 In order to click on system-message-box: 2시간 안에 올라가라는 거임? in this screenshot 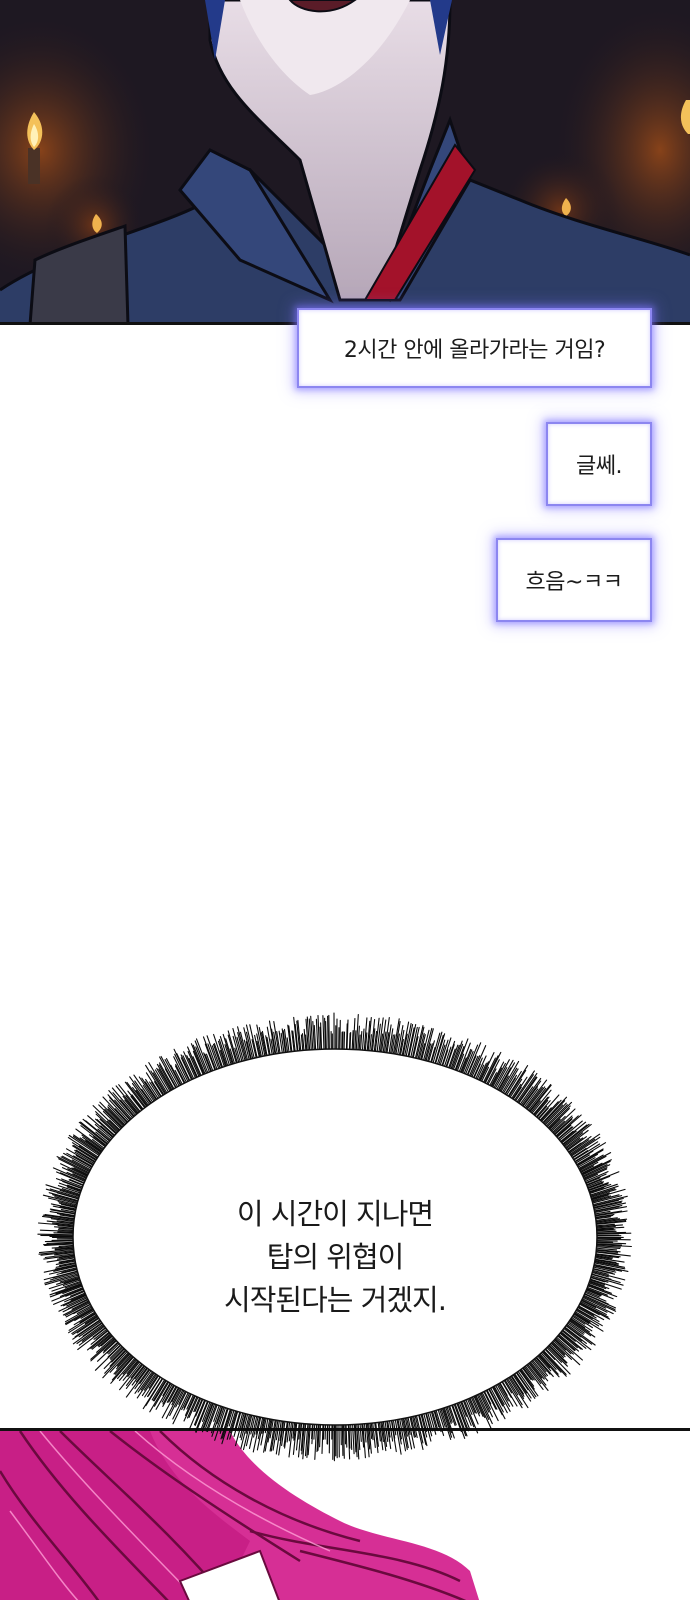, I will do `click(474, 348)`.